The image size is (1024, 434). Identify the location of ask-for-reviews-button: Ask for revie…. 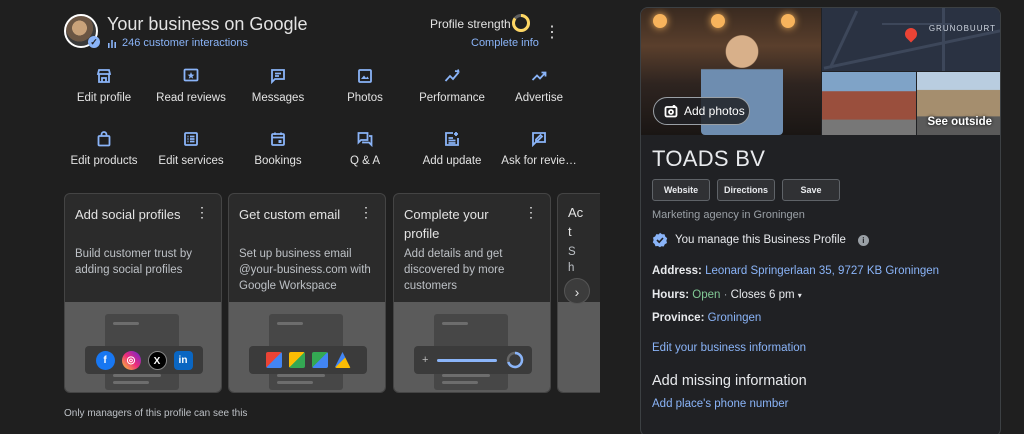
(539, 149).